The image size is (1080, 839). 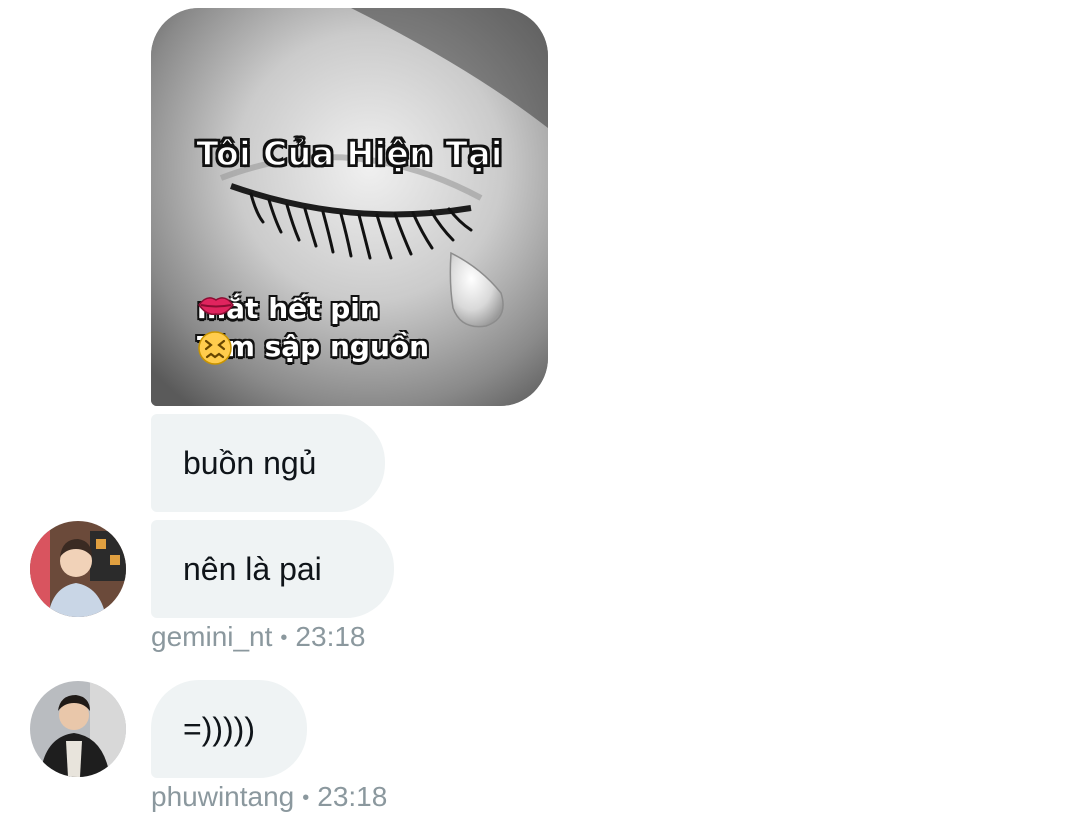 I want to click on message-meta: gemini_nt • 23:18, so click(x=258, y=637).